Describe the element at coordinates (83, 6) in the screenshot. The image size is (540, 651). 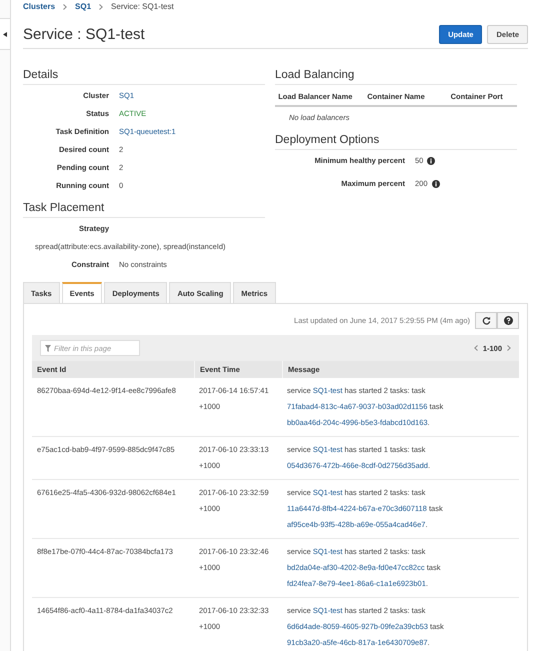
I see `breadcrumb-link: SQ1` at that location.